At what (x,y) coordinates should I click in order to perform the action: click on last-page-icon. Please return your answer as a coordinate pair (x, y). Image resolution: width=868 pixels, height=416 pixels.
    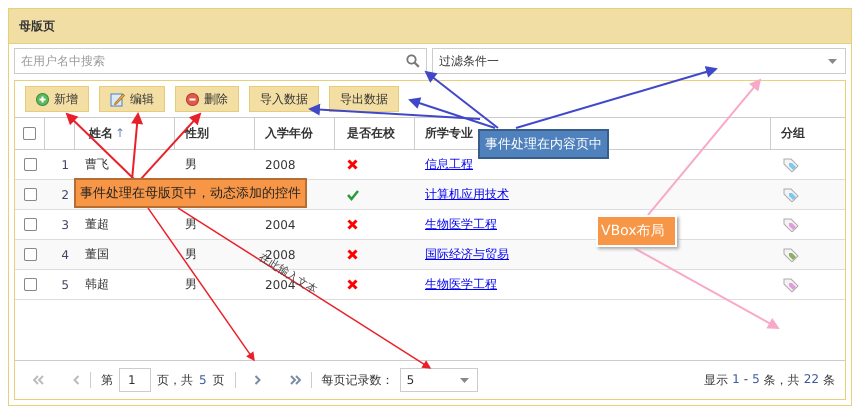
    Looking at the image, I should click on (294, 380).